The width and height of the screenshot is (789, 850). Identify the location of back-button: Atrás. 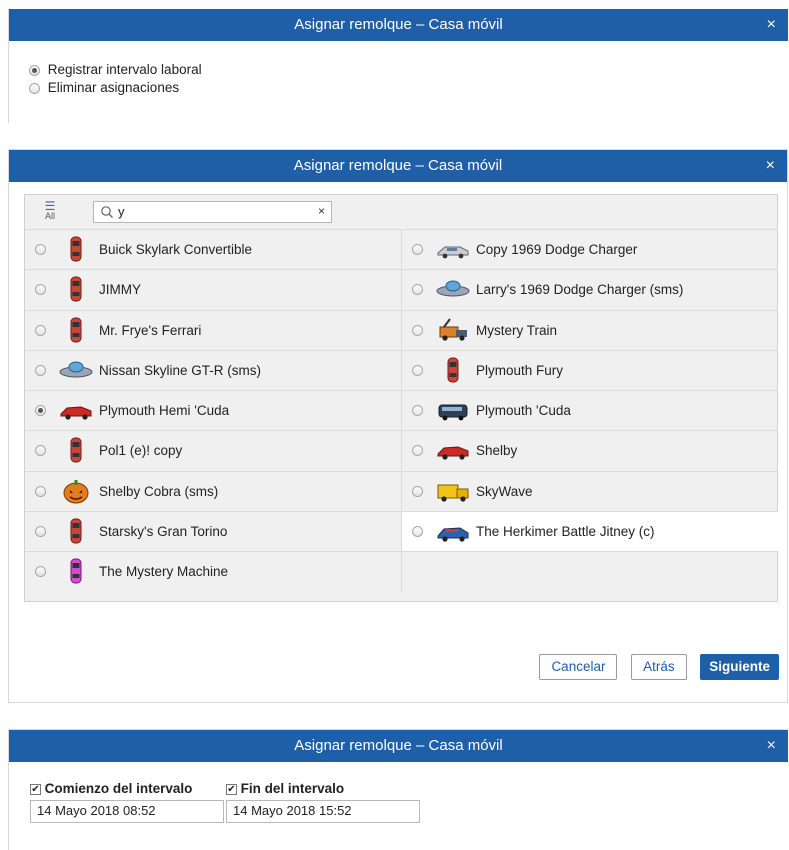
(659, 667).